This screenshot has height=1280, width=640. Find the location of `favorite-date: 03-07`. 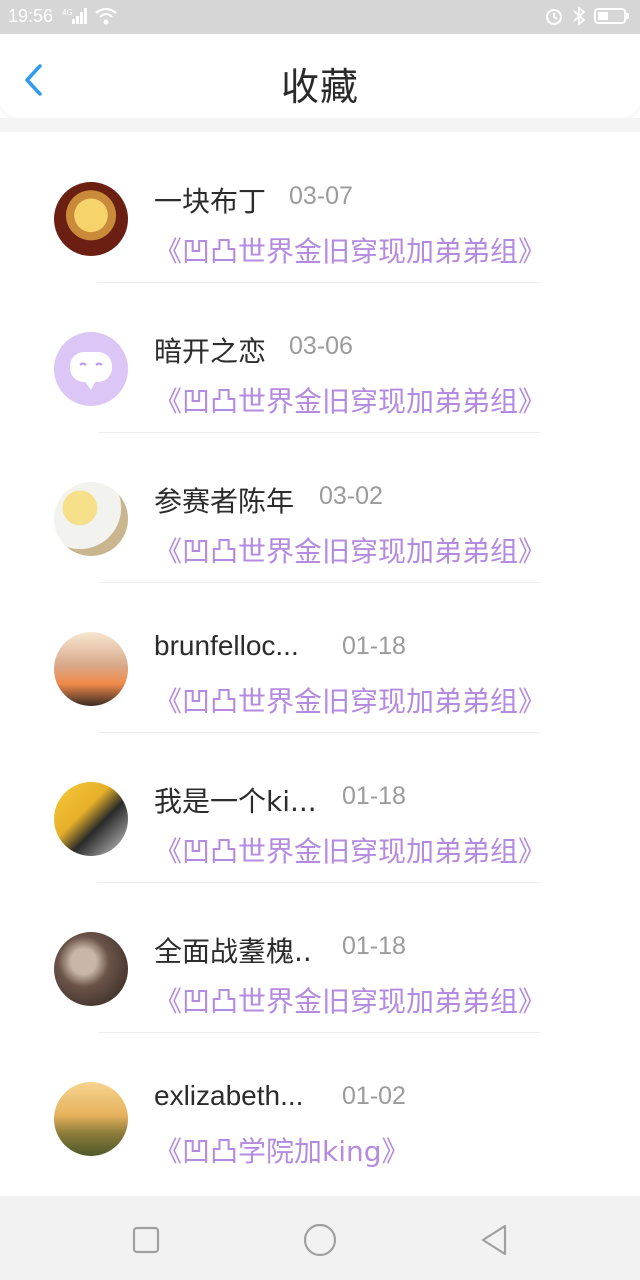

favorite-date: 03-07 is located at coordinates (321, 196).